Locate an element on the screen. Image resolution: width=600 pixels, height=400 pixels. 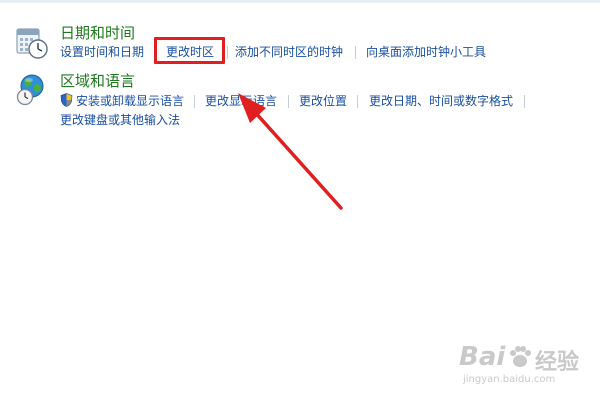
watermark: Bai 经验 jingyan.baidu.com is located at coordinates (520, 365).